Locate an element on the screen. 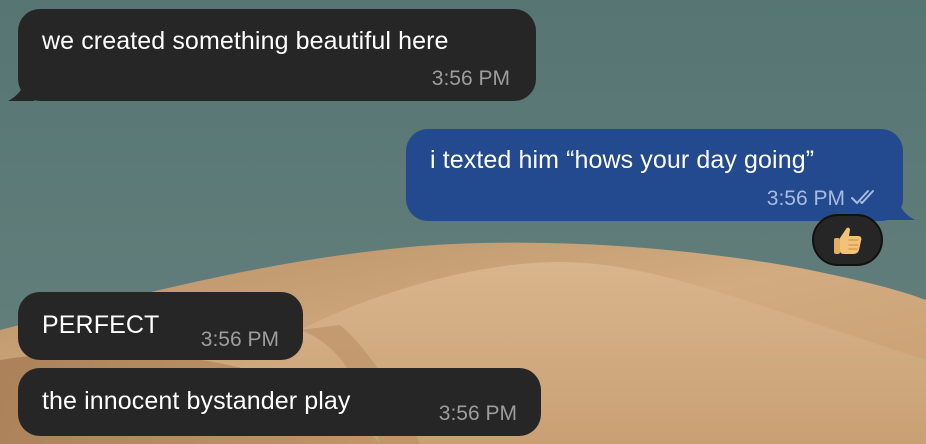  message-bubble-incoming: PERFECT 3:56 PM is located at coordinates (160, 326).